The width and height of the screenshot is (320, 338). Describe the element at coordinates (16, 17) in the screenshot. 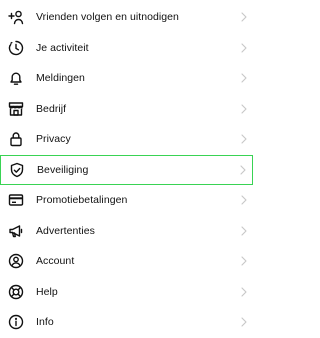

I see `add-person-icon` at that location.